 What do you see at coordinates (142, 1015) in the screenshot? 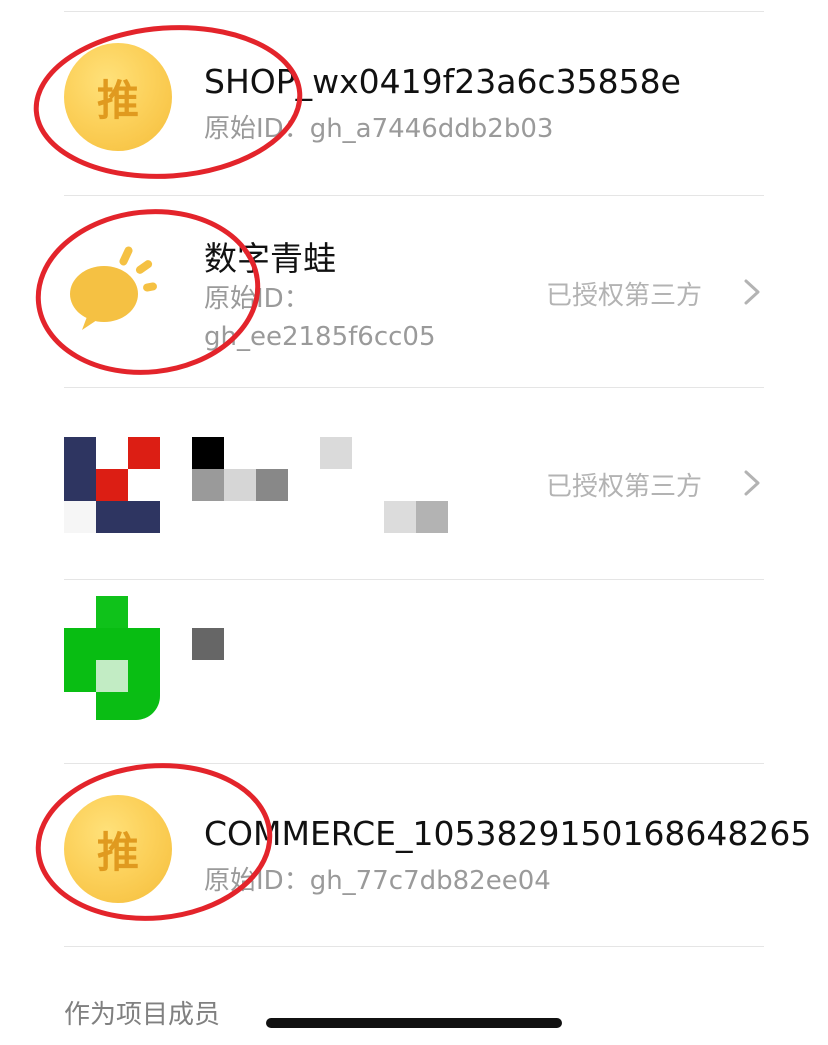
I see `section-label: 作为项目成员` at bounding box center [142, 1015].